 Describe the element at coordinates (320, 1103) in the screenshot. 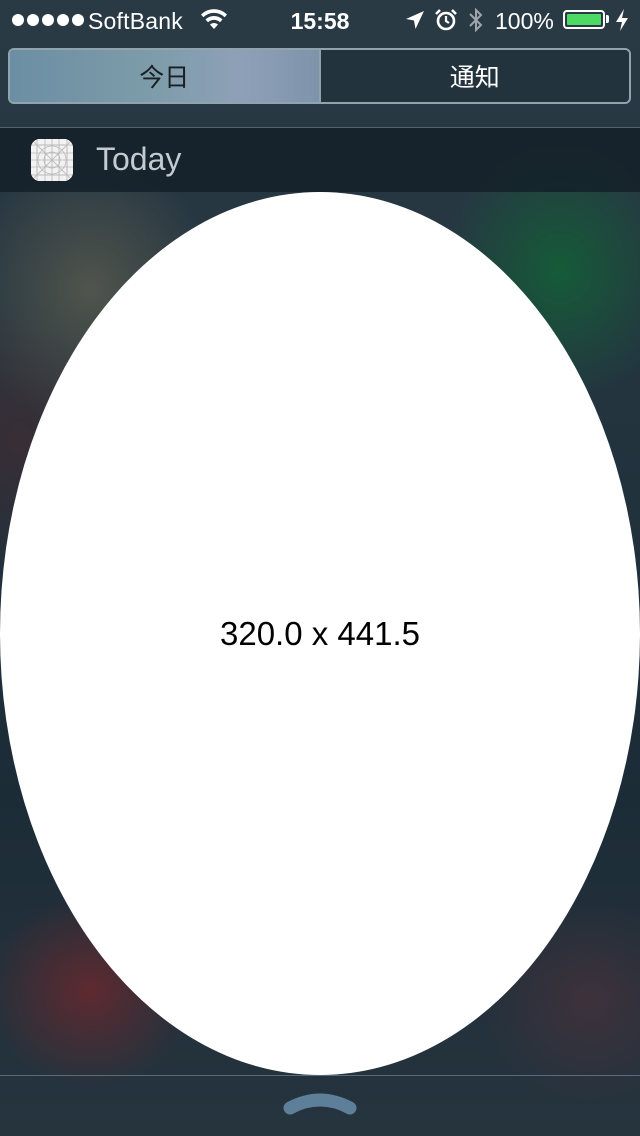

I see `grabber-chevron-icon` at that location.